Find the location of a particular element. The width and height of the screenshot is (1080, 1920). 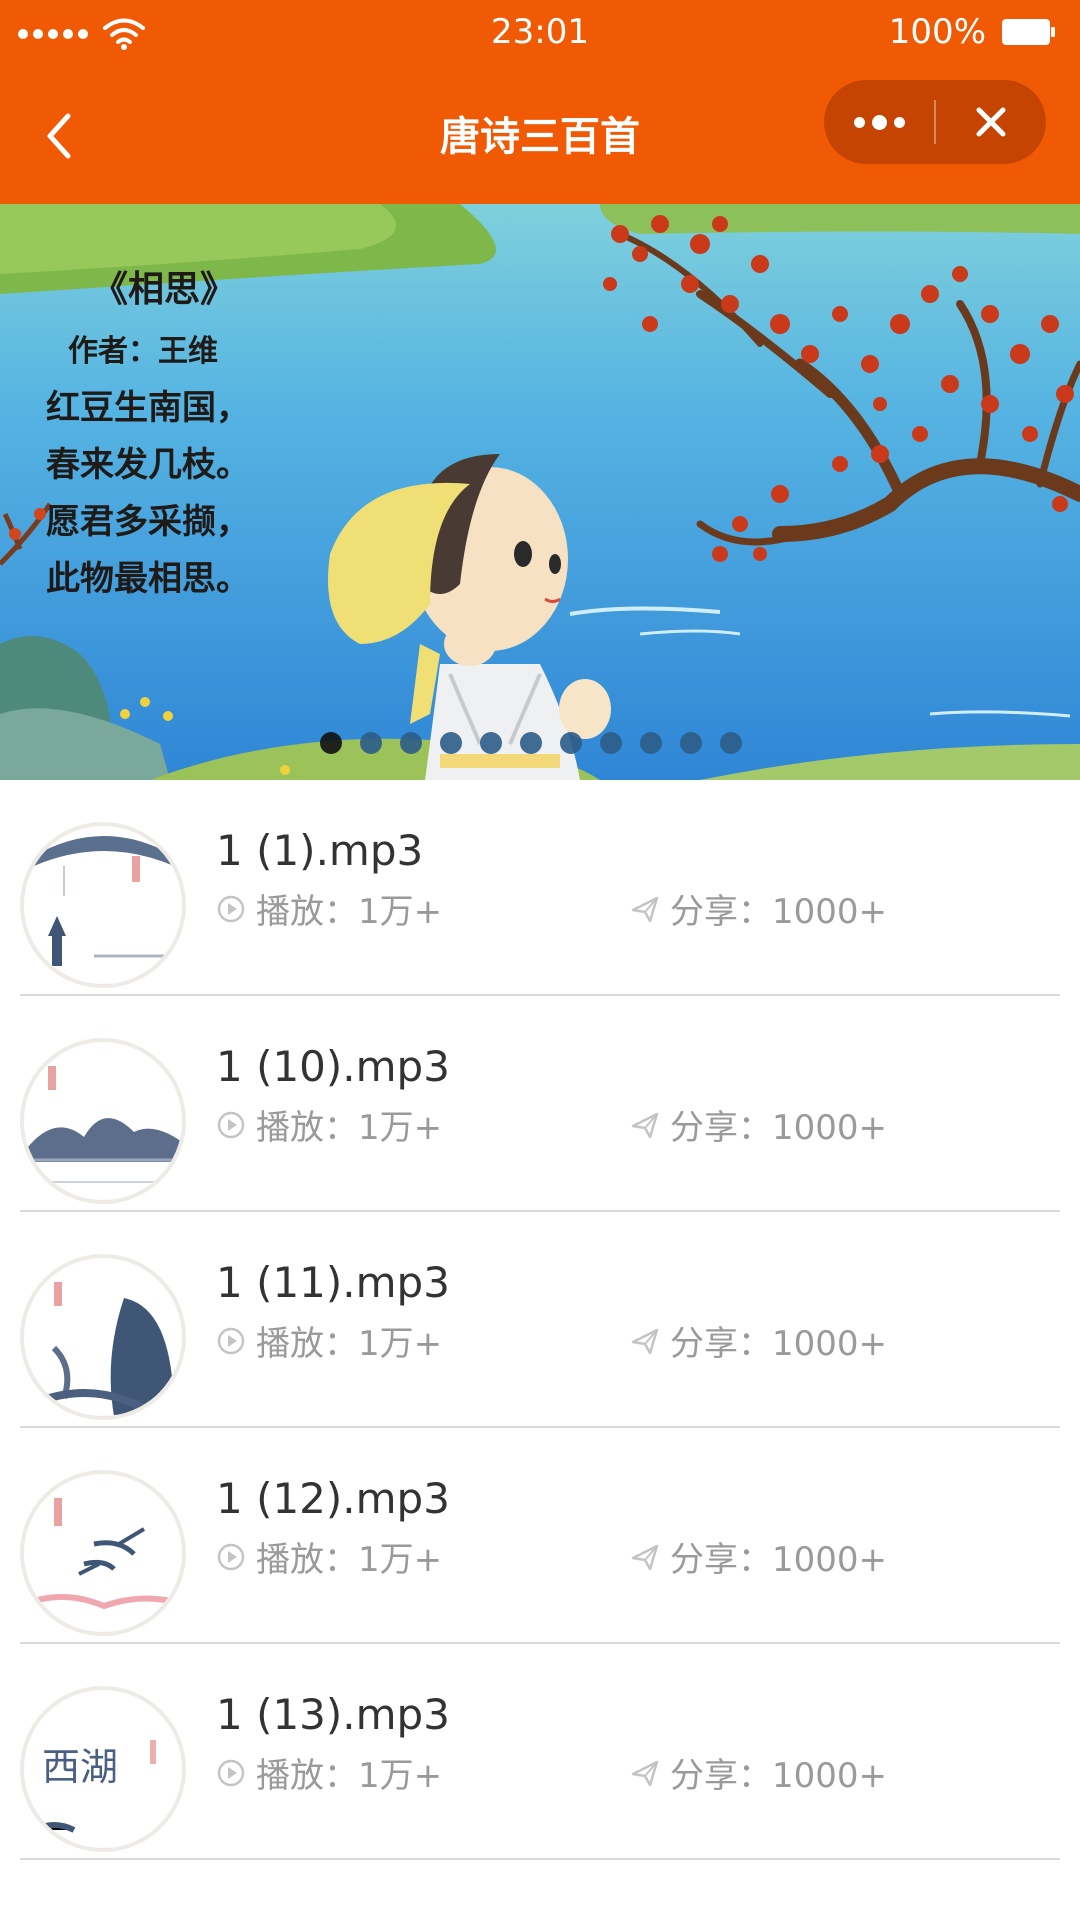

list-item: 1 (1).mp3 播放：1万+ 分享：1000+ is located at coordinates (540, 888).